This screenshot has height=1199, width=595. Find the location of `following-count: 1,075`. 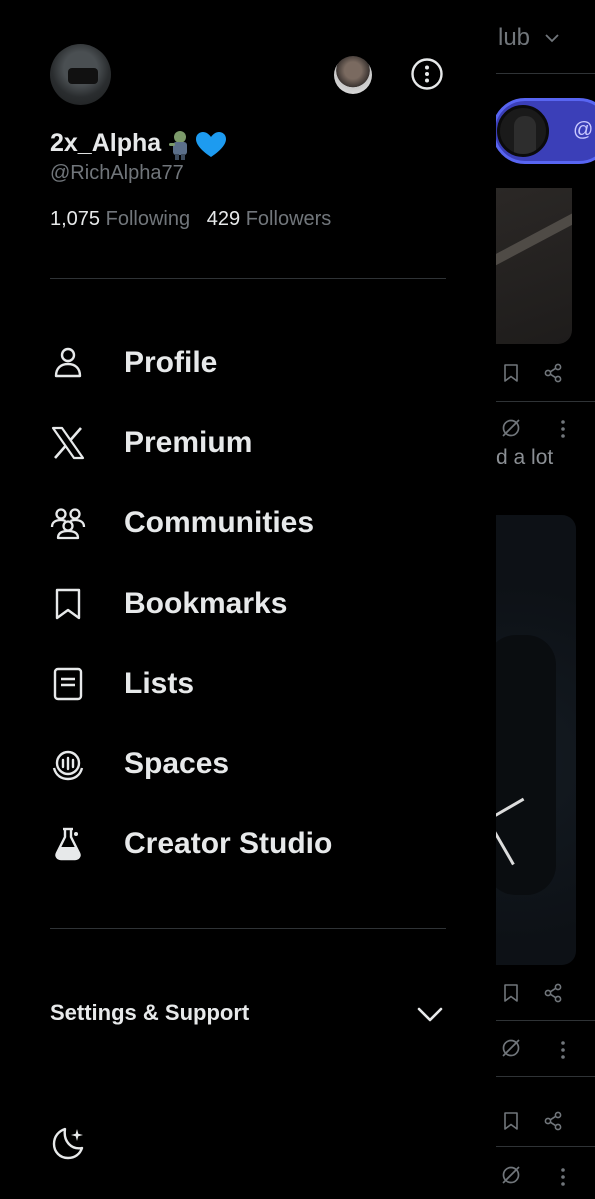

following-count: 1,075 is located at coordinates (75, 219).